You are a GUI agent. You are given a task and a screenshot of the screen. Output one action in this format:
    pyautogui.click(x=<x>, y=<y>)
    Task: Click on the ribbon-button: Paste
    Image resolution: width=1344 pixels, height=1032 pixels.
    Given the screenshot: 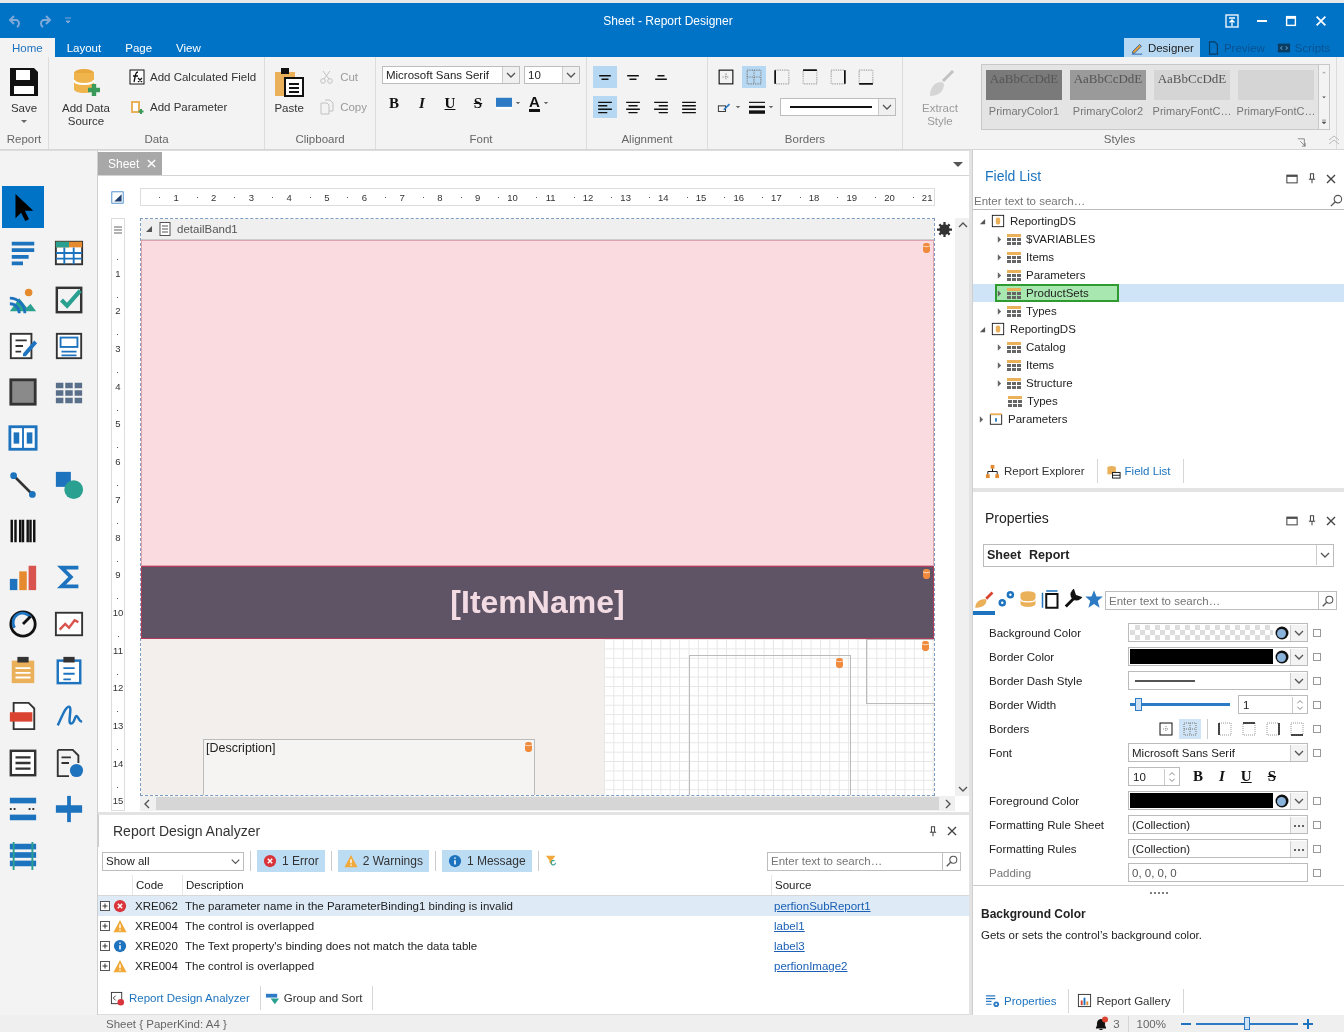 What is the action you would take?
    pyautogui.click(x=289, y=88)
    